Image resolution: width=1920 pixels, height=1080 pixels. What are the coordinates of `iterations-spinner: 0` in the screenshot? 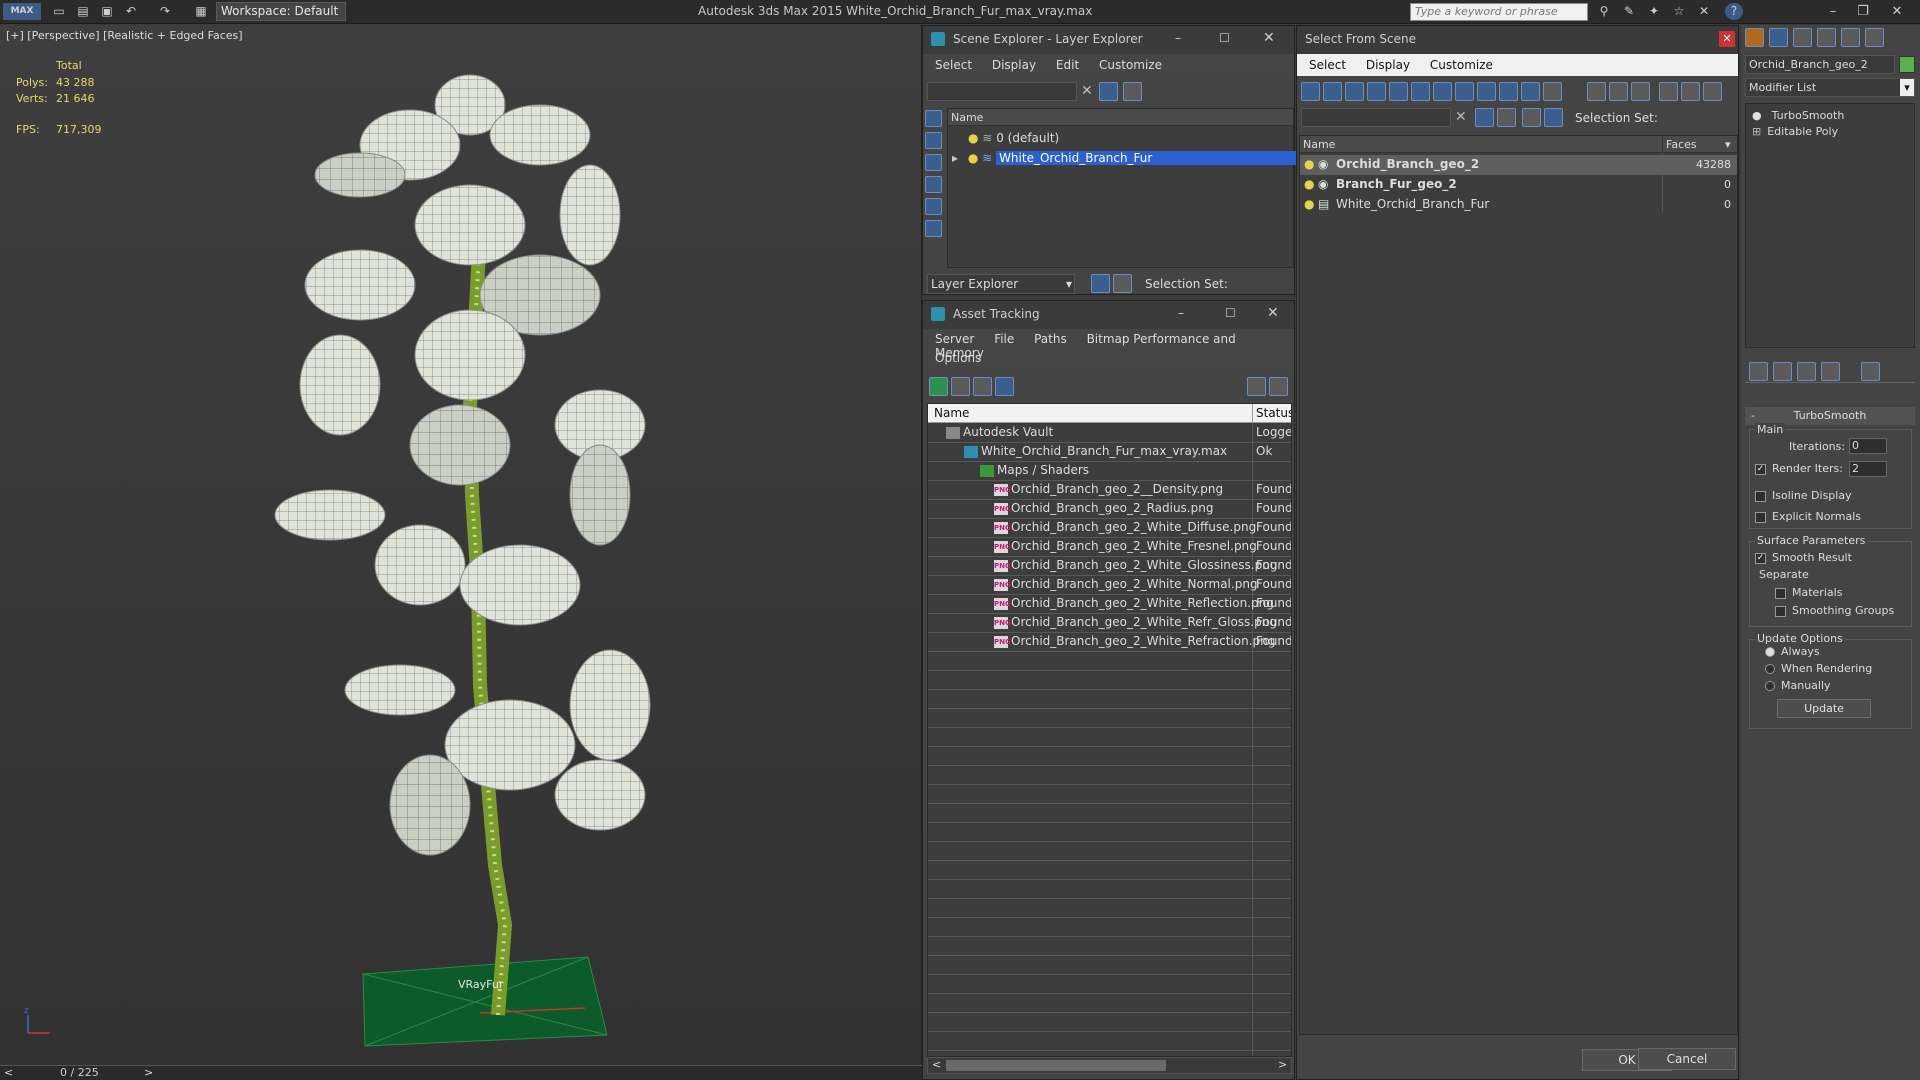 It's located at (1868, 446).